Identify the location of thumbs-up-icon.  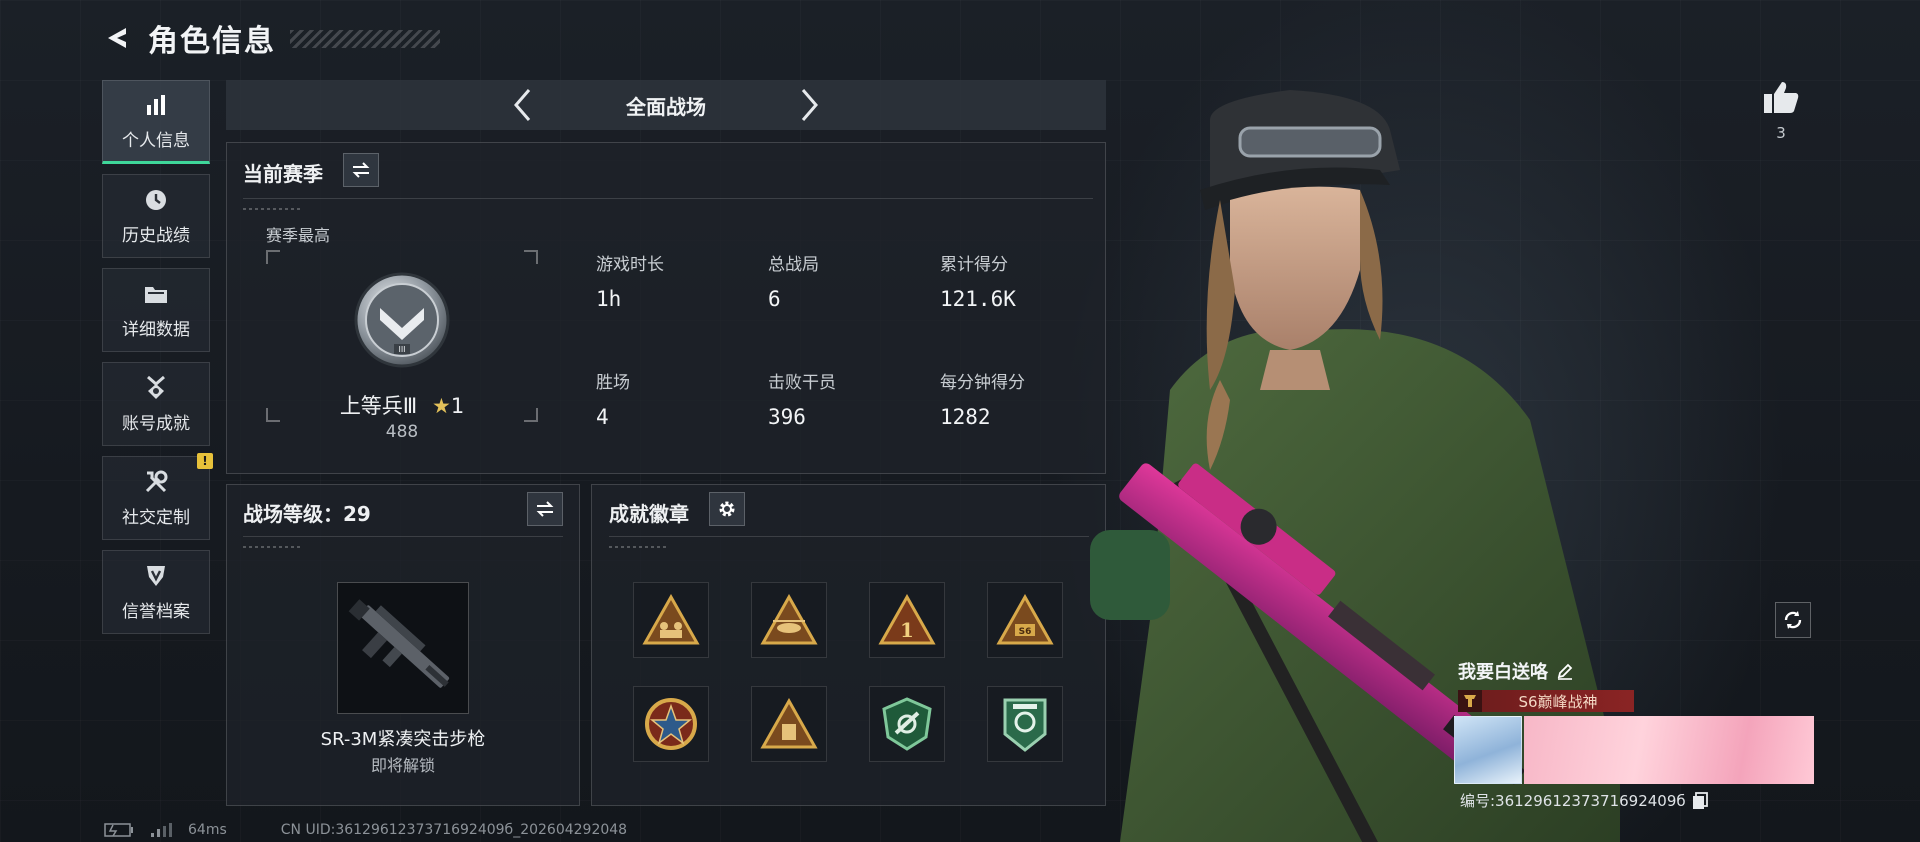
(1781, 97).